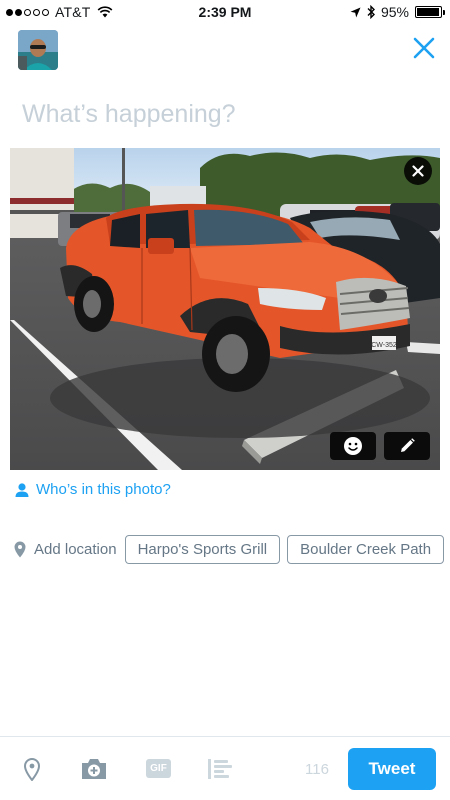 Image resolution: width=450 pixels, height=800 pixels. I want to click on face-icon, so click(353, 446).